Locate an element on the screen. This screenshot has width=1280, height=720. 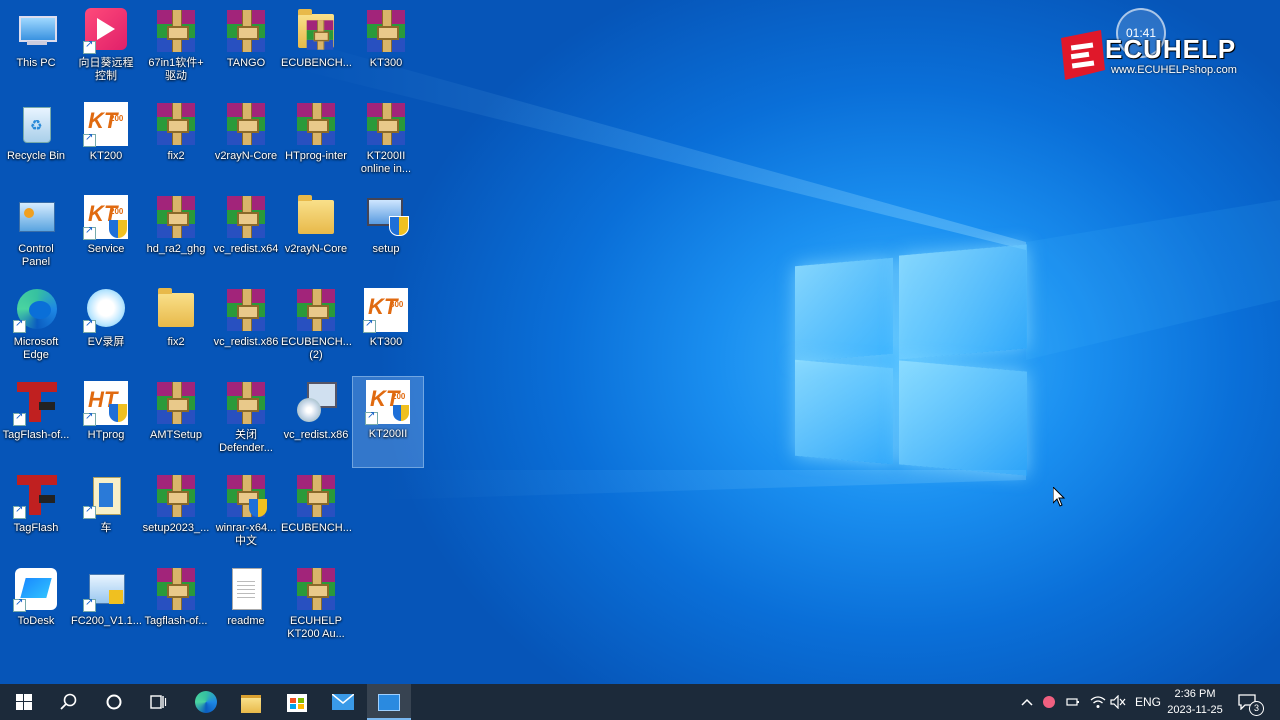
desktop-icon-sunlogin: 向日葵远程 控制 is located at coordinates (106, 51).